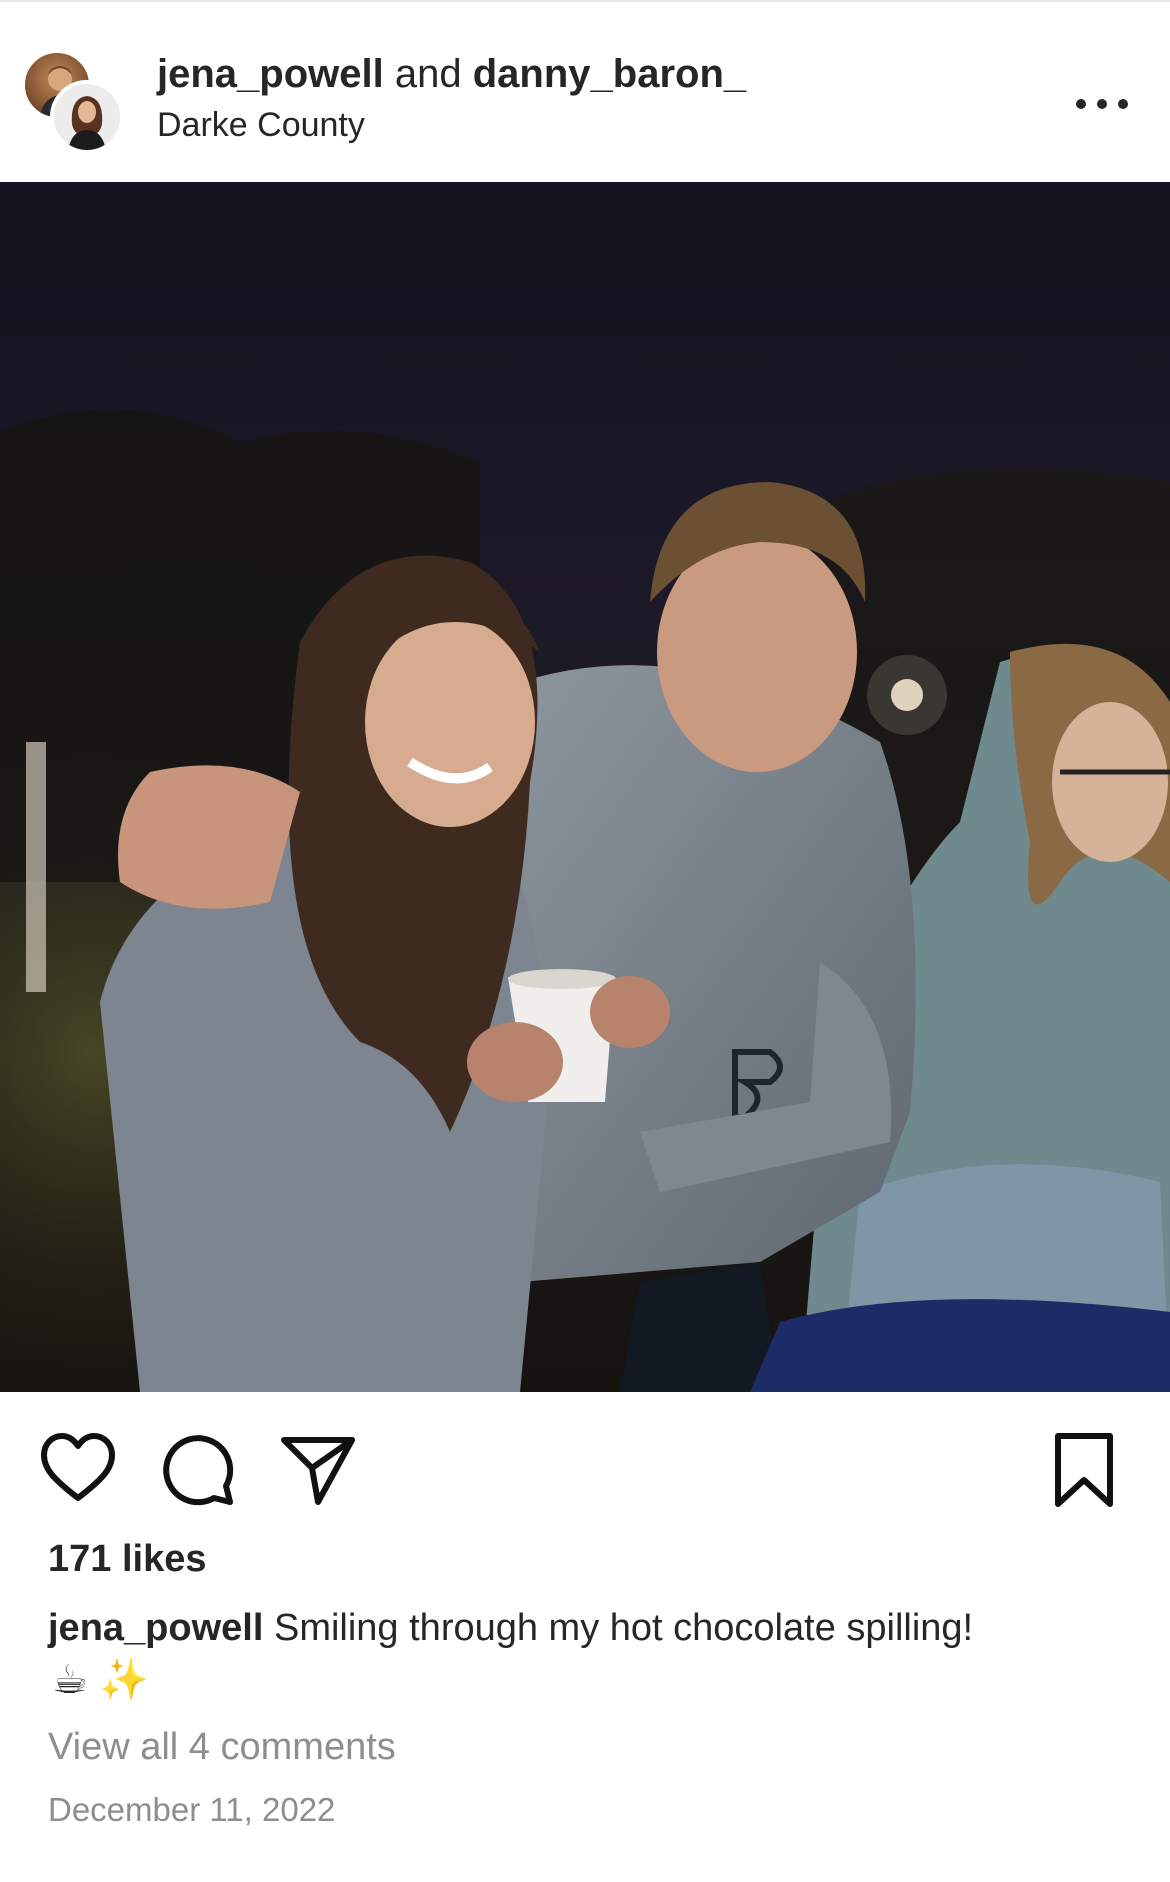  What do you see at coordinates (222, 1747) in the screenshot?
I see `view-comments-link: View all 4 comments` at bounding box center [222, 1747].